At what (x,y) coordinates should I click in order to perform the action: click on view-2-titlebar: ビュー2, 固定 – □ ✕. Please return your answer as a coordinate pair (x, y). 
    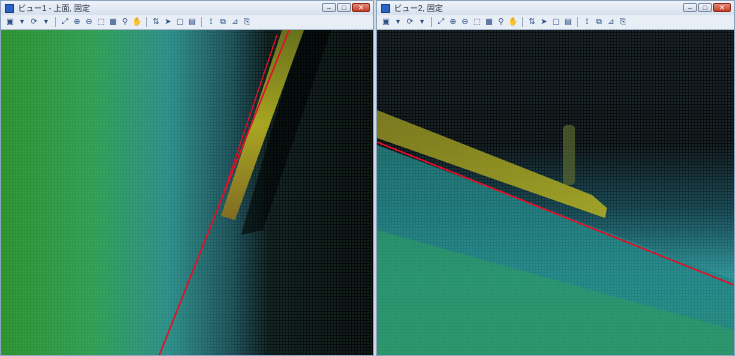
    Looking at the image, I should click on (555, 8).